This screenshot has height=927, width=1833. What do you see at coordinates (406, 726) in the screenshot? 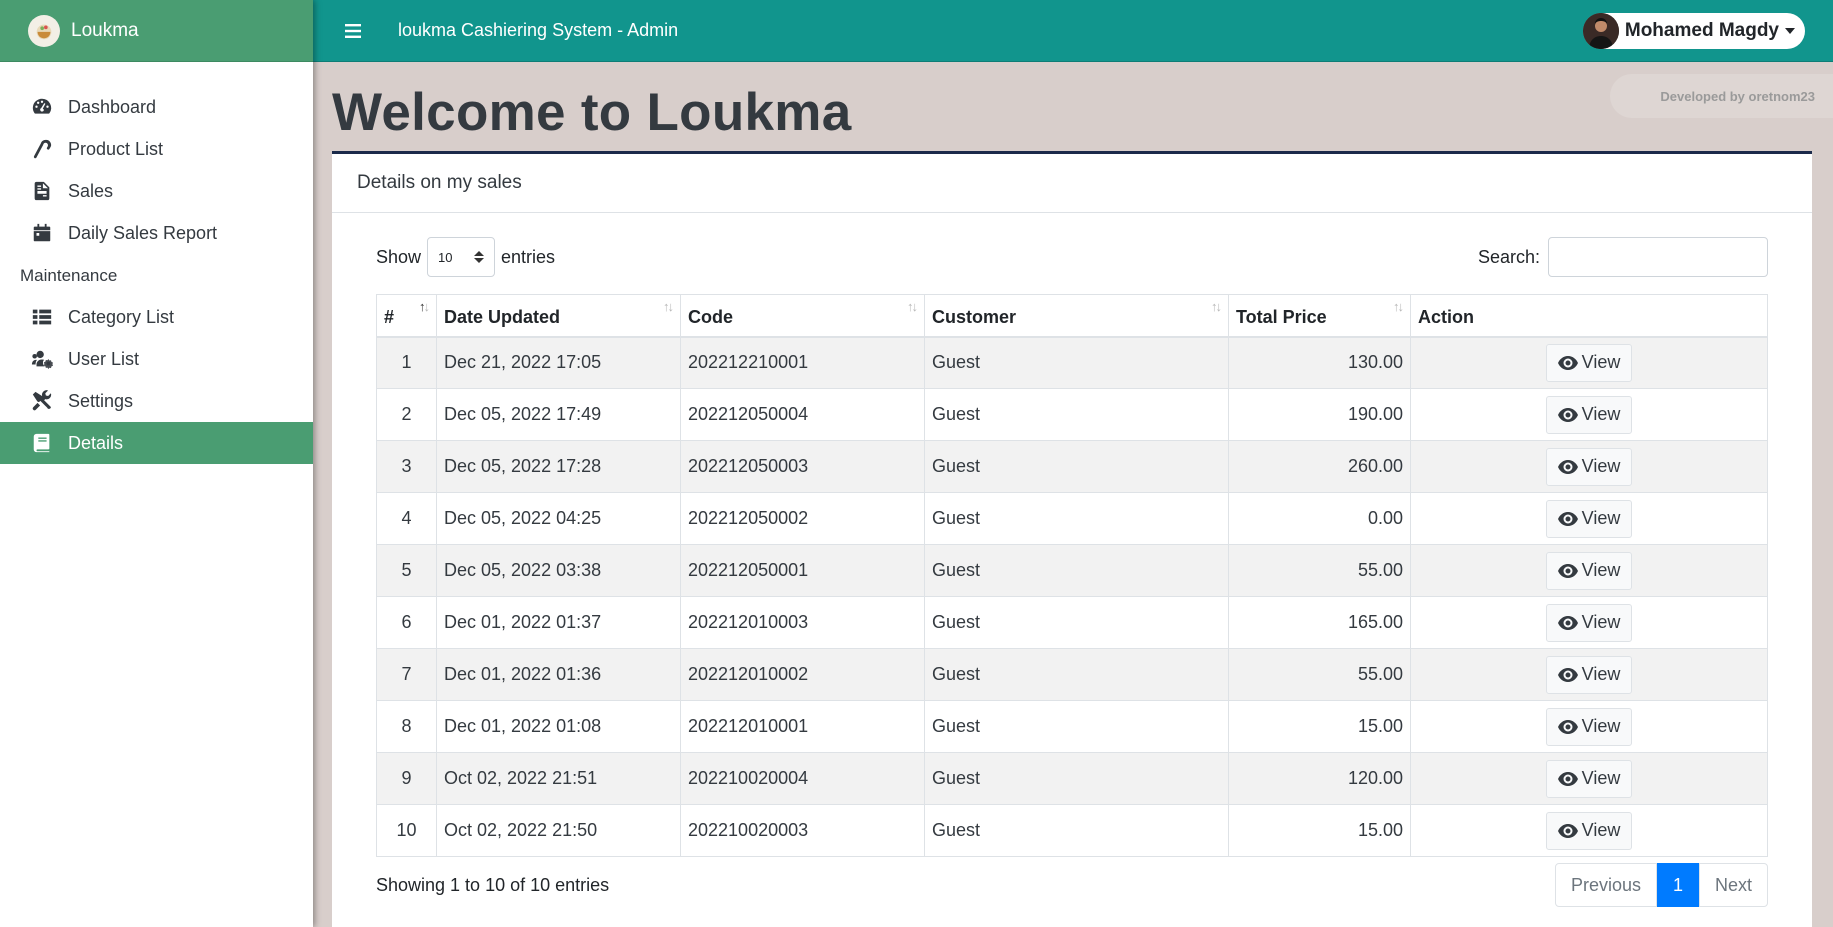
I see `cell-number: 8` at bounding box center [406, 726].